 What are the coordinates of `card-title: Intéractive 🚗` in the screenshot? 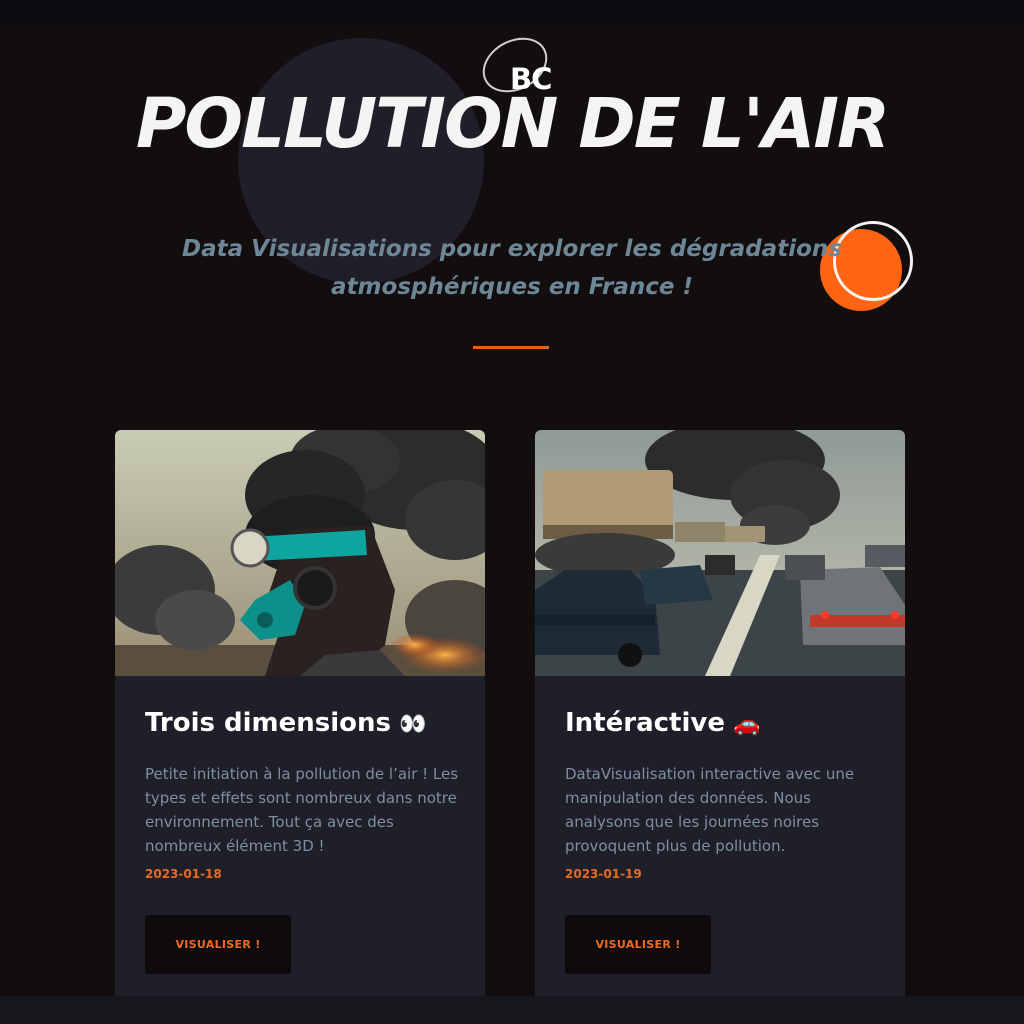 It's located at (730, 723).